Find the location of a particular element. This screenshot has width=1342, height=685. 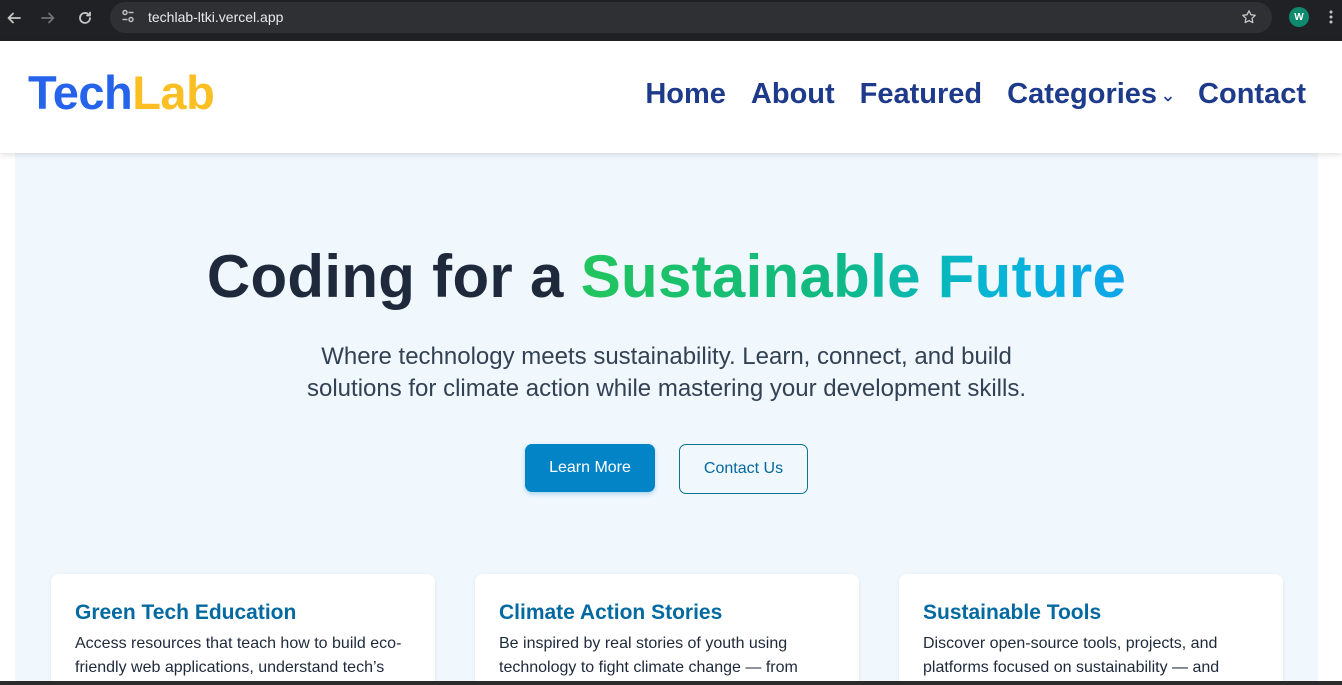

hero-title-highlight: Sustainable Future is located at coordinates (853, 276).